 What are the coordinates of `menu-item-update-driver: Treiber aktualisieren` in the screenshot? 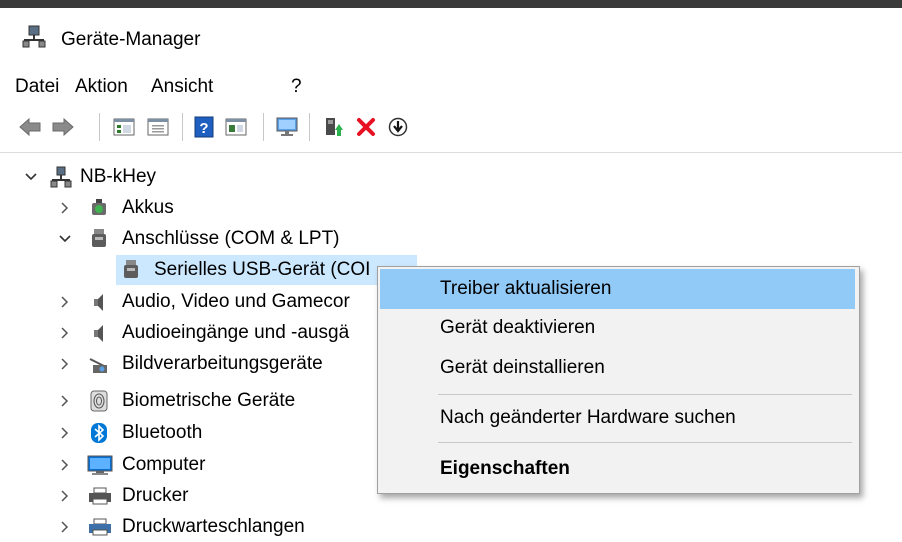 It's located at (617, 289).